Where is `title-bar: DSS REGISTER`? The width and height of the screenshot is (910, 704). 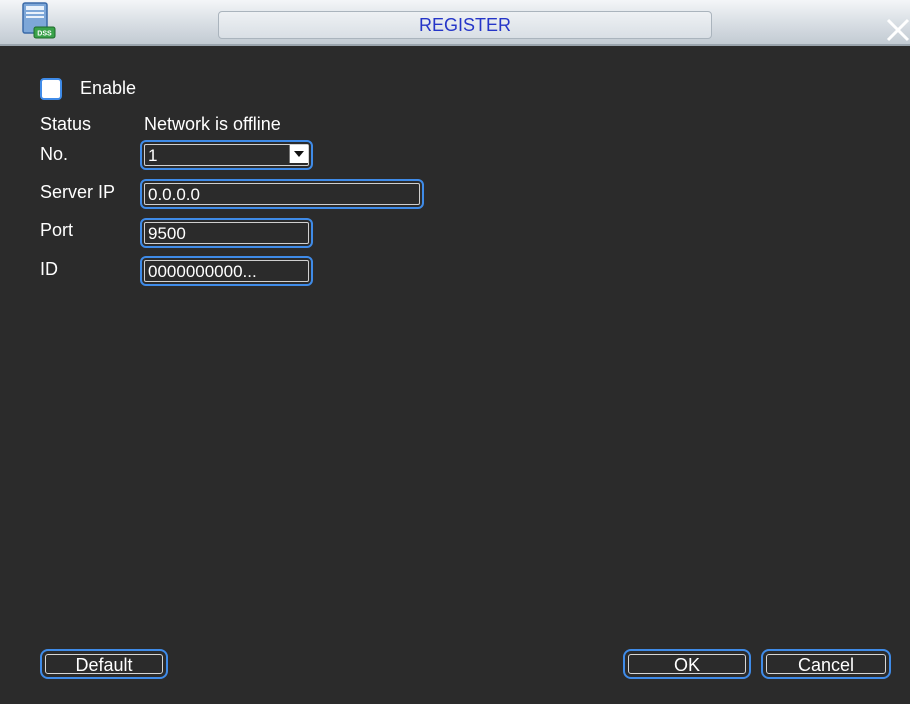
title-bar: DSS REGISTER is located at coordinates (455, 23).